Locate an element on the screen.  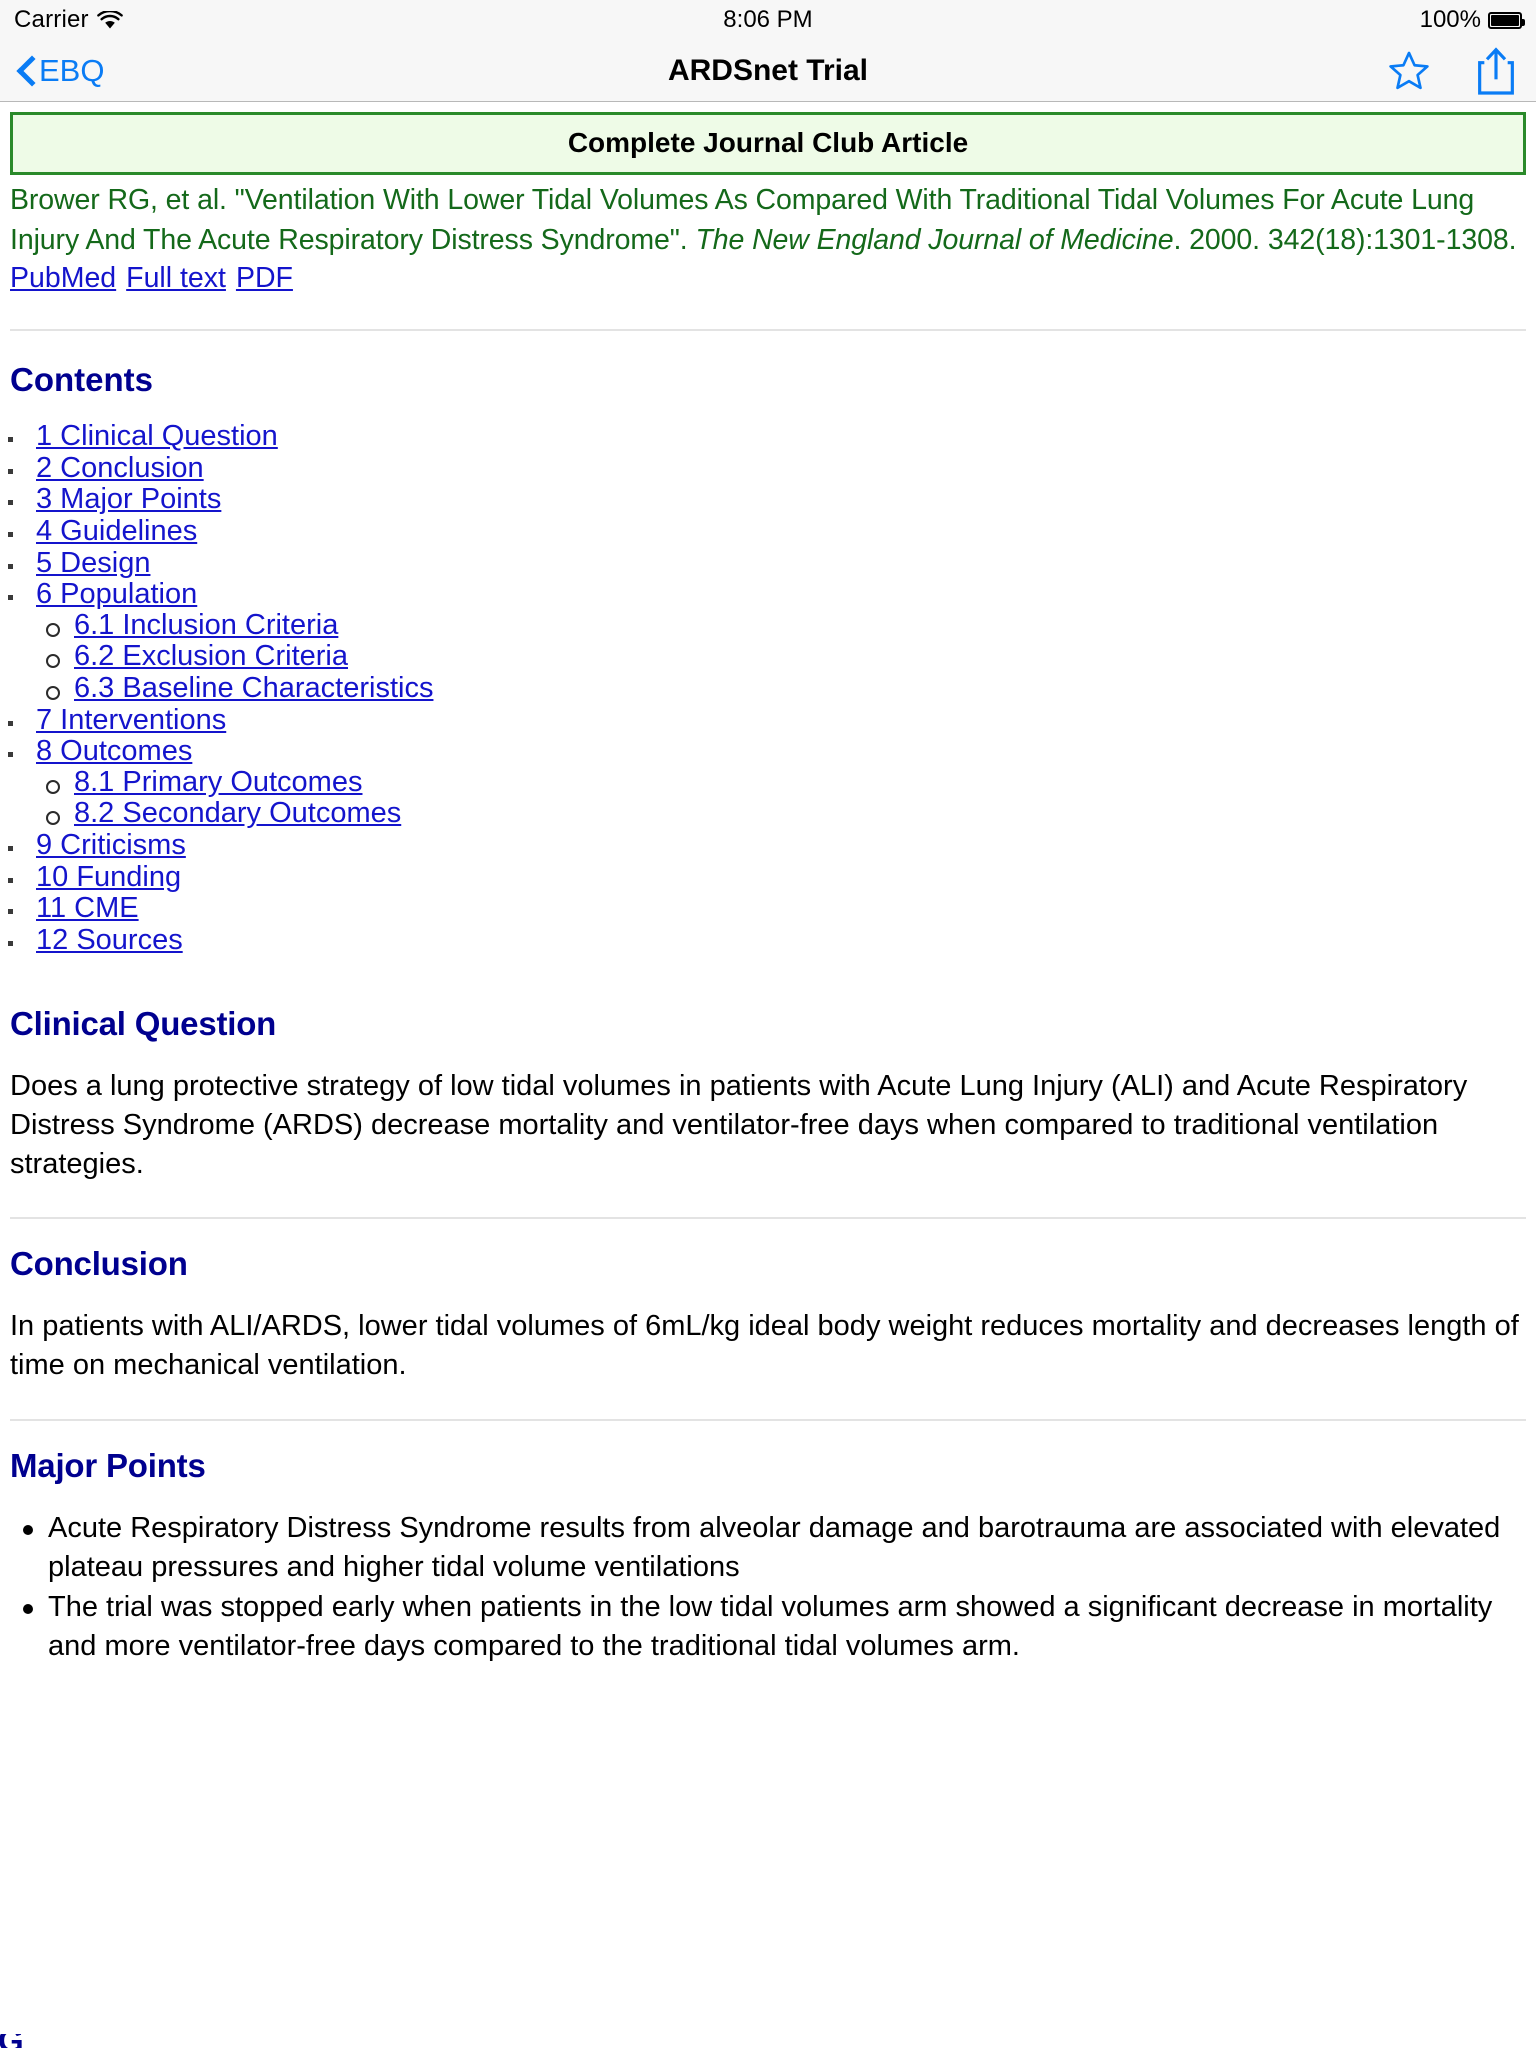
citation-links: PubMed Full text PDF is located at coordinates (768, 278).